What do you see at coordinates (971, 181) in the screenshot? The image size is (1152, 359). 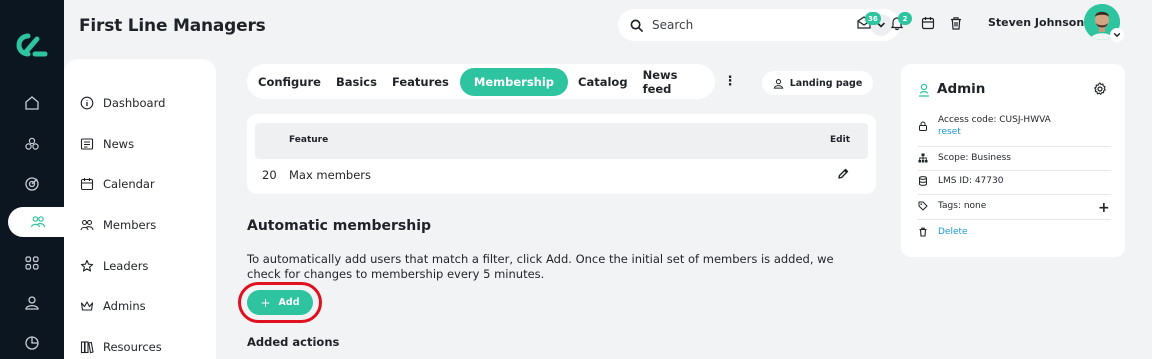 I see `lms-id-value: LMS ID: 47730` at bounding box center [971, 181].